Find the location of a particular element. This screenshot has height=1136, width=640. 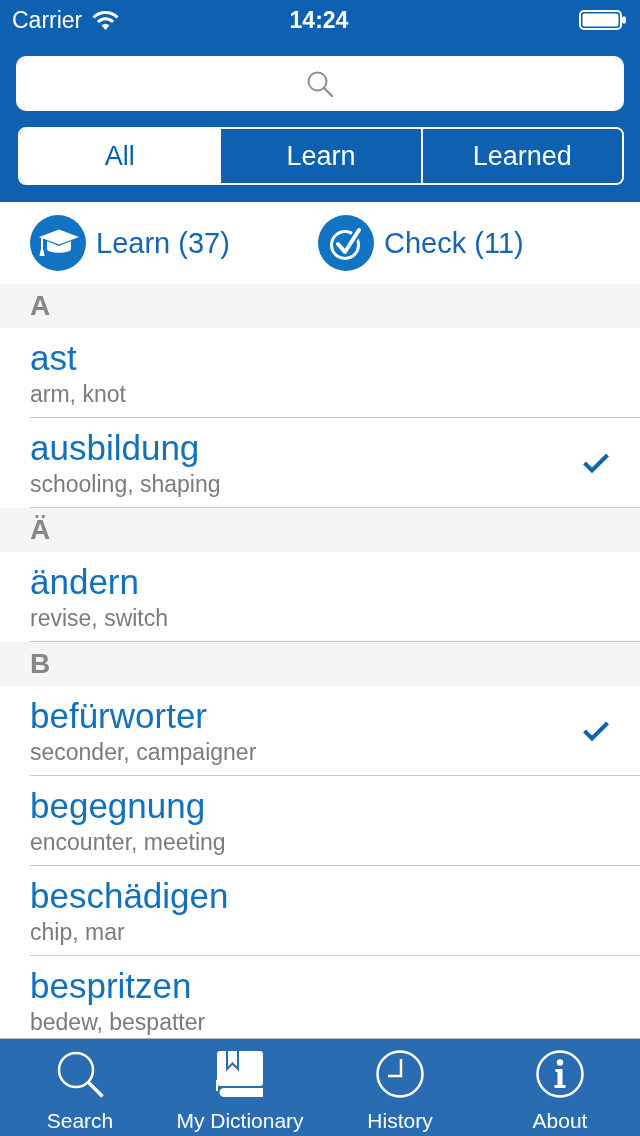

word-text: begegnung is located at coordinates (118, 805).